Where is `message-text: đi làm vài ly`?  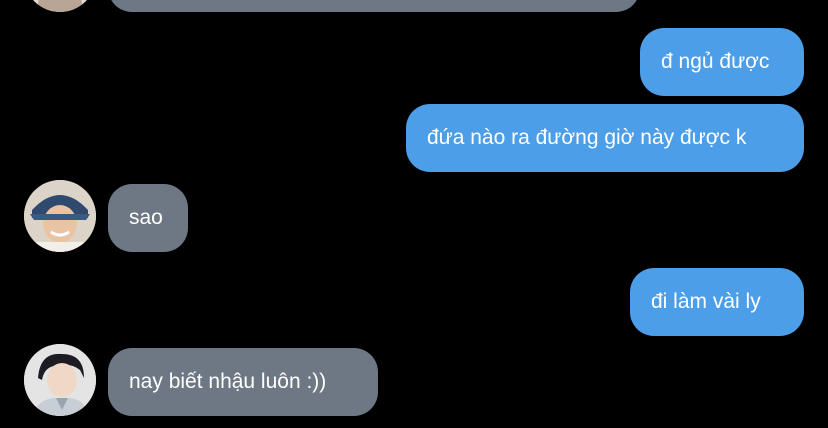
message-text: đi làm vài ly is located at coordinates (706, 301).